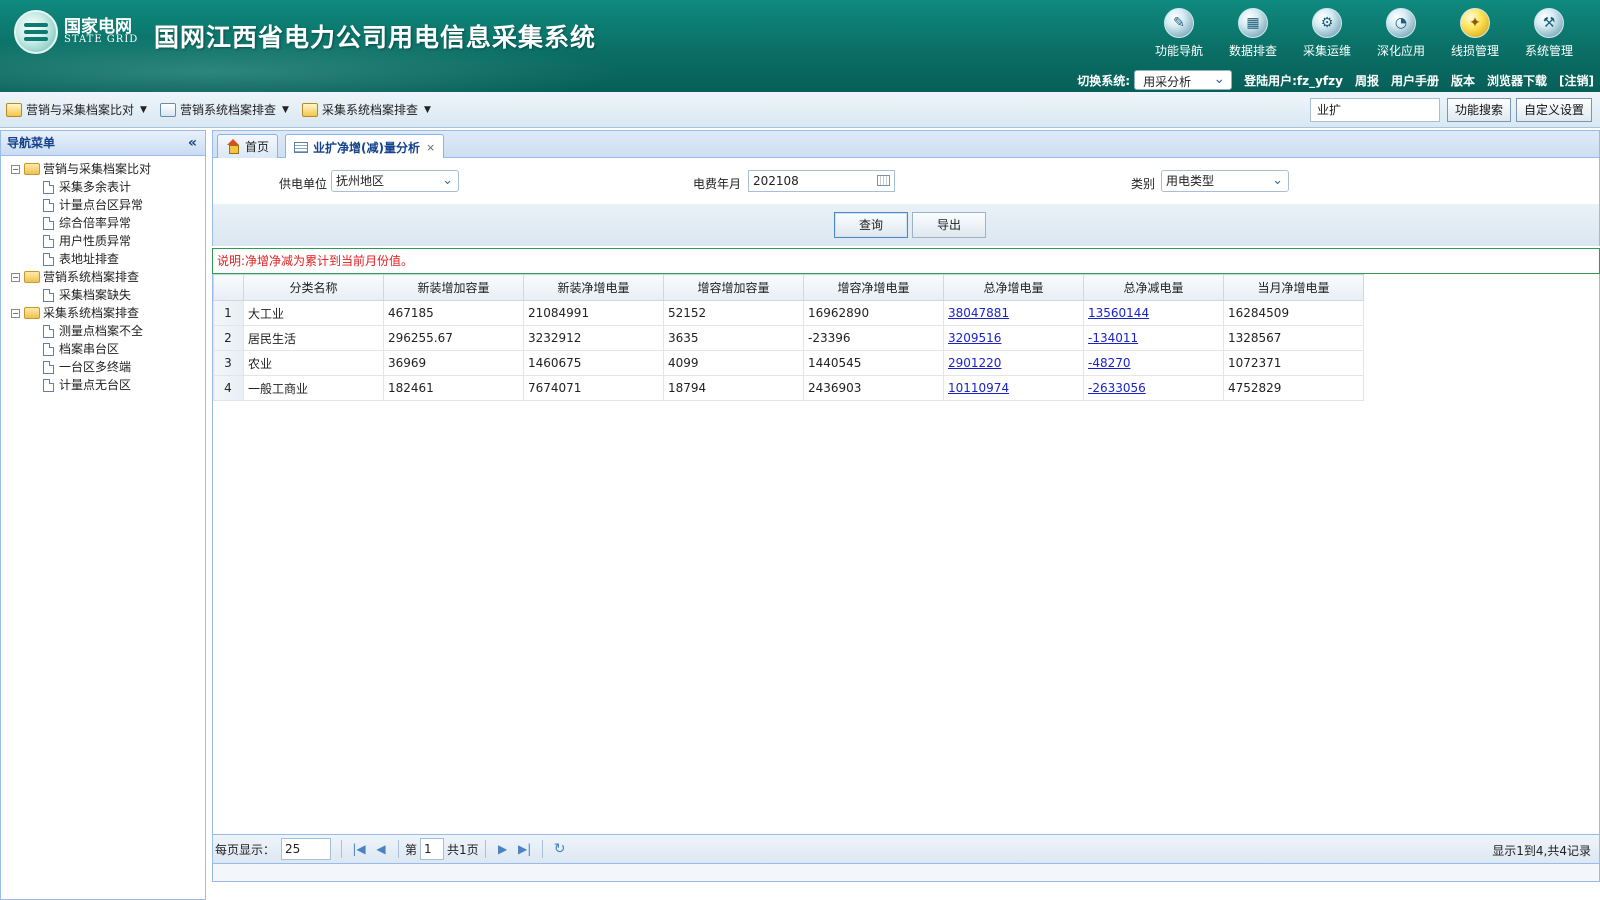 This screenshot has height=900, width=1600. Describe the element at coordinates (906, 873) in the screenshot. I see `bottom-strip` at that location.